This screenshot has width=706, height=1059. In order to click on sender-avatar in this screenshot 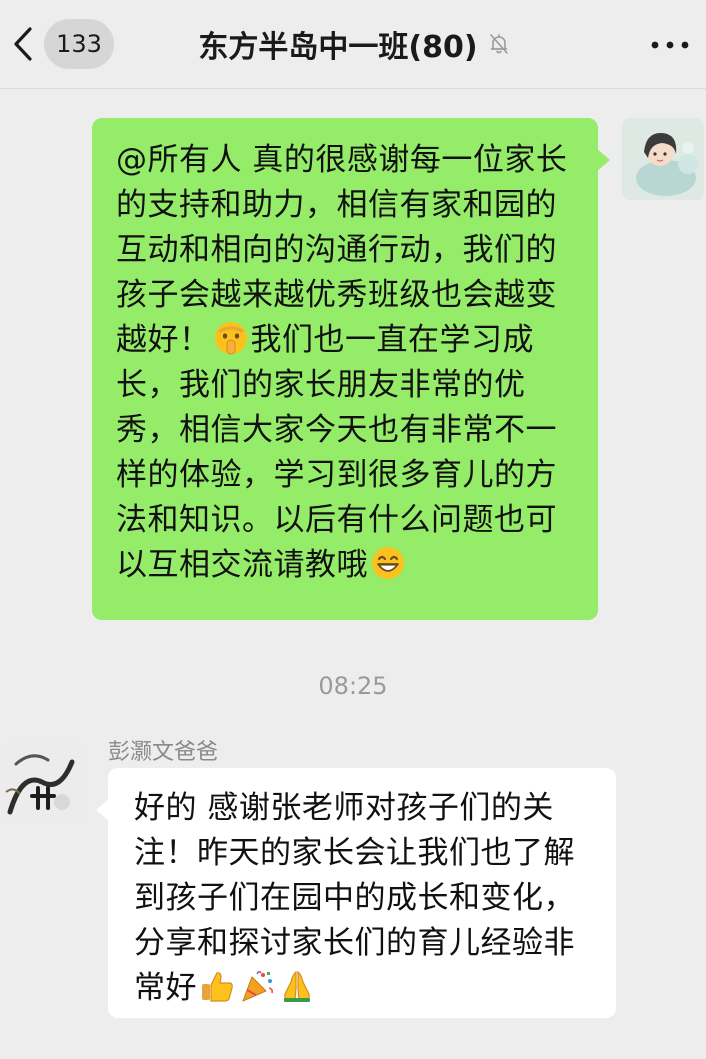, I will do `click(43, 783)`.